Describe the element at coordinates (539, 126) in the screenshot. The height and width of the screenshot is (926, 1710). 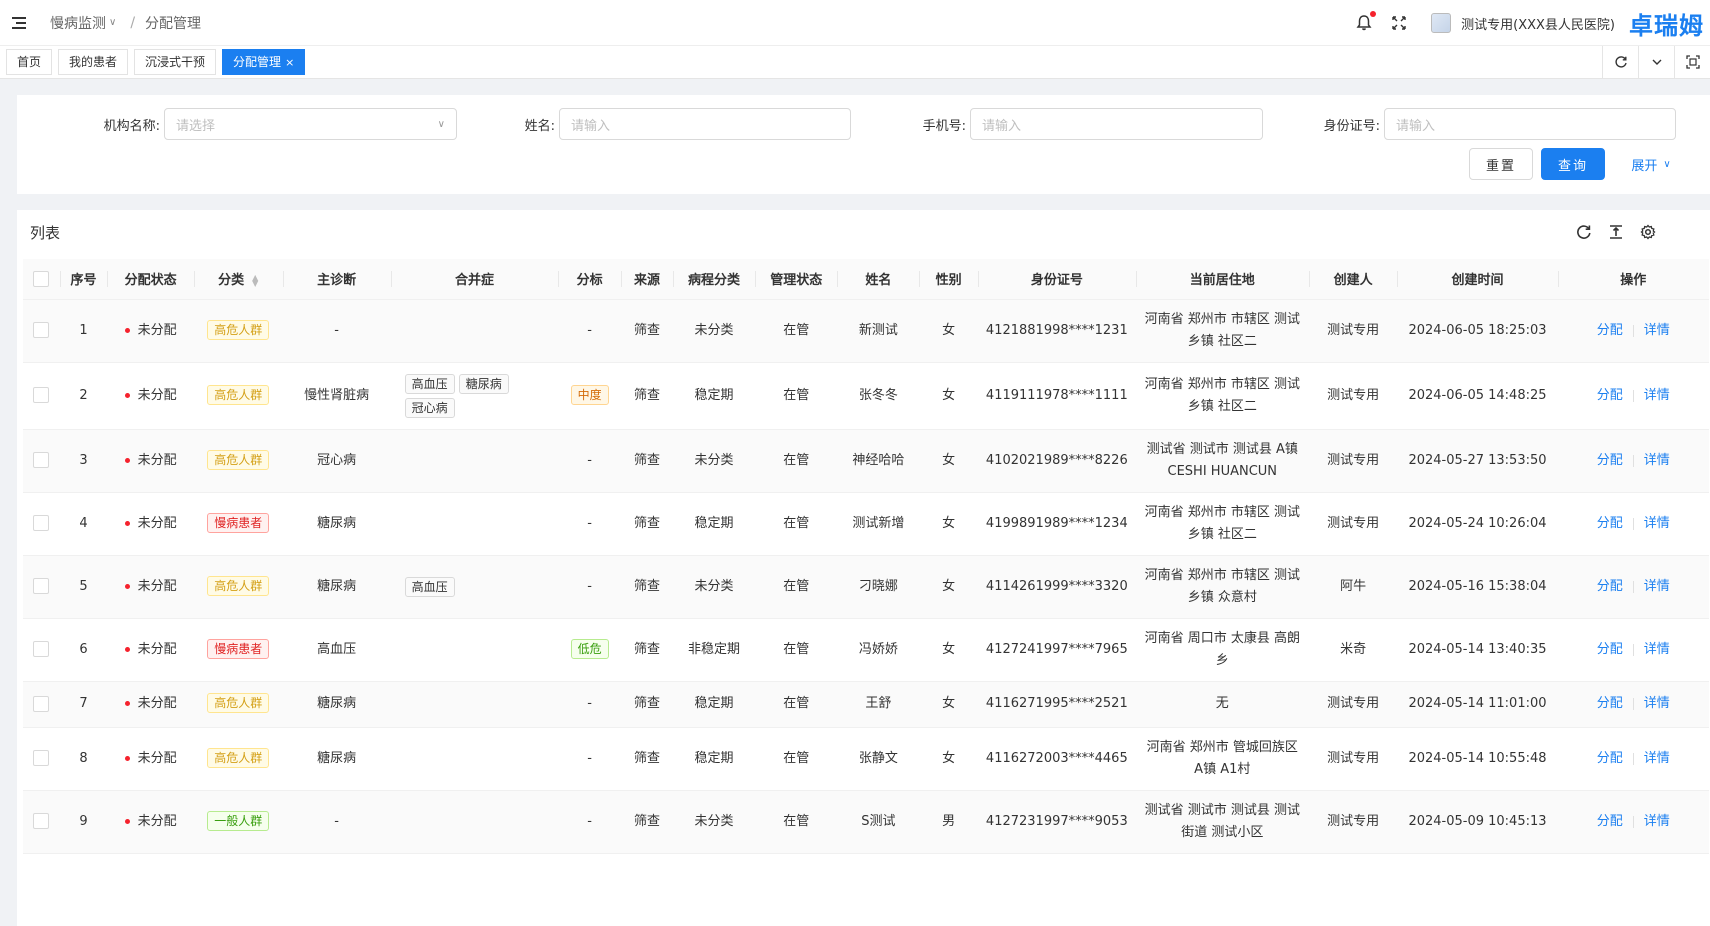
I see `name-label: 姓名:` at that location.